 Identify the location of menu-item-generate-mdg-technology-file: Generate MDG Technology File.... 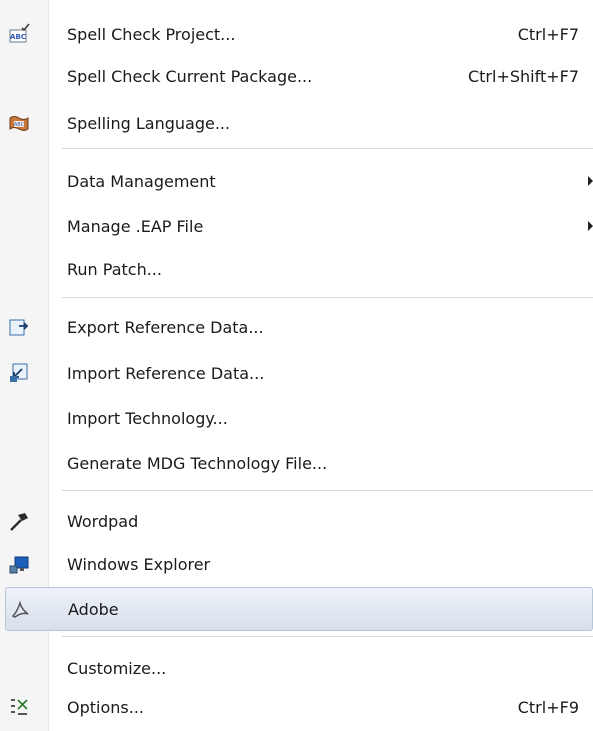
(296, 463).